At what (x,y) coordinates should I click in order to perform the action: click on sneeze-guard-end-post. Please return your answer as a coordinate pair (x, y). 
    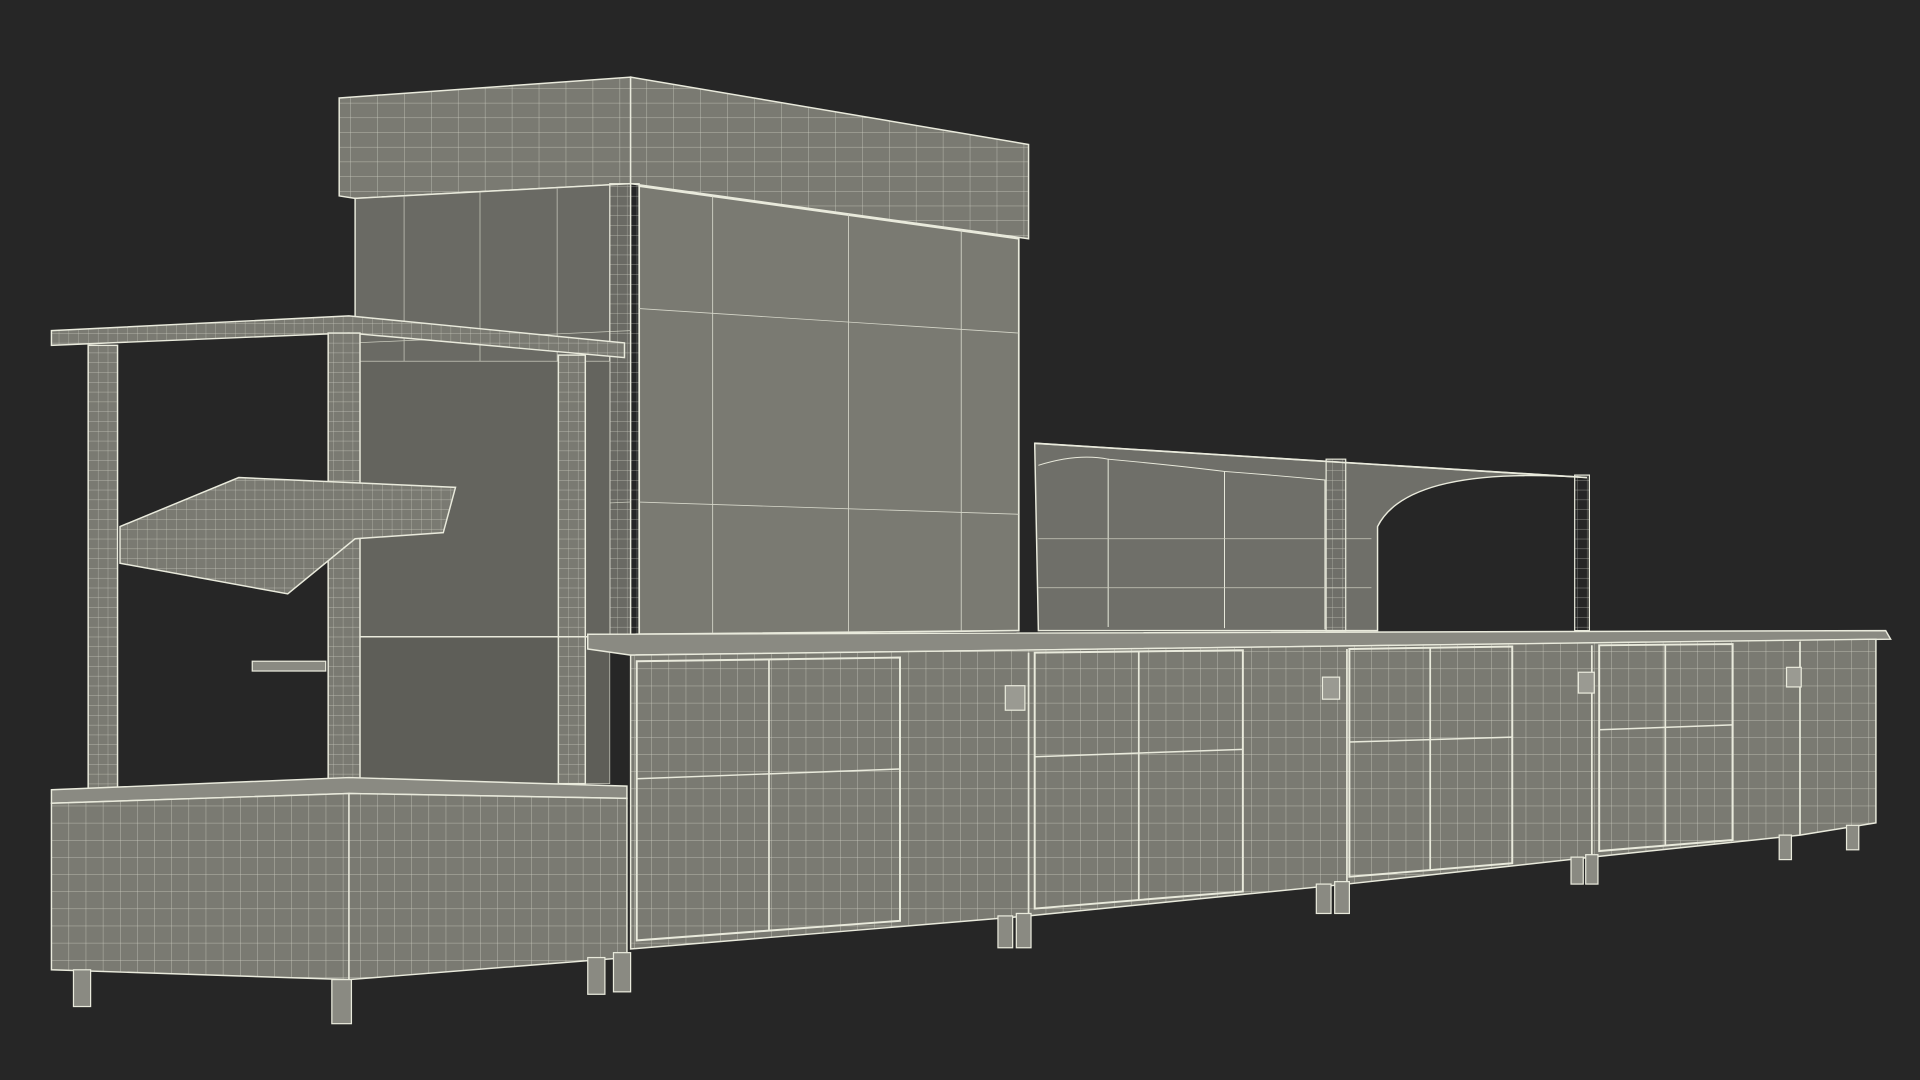
    Looking at the image, I should click on (1582, 553).